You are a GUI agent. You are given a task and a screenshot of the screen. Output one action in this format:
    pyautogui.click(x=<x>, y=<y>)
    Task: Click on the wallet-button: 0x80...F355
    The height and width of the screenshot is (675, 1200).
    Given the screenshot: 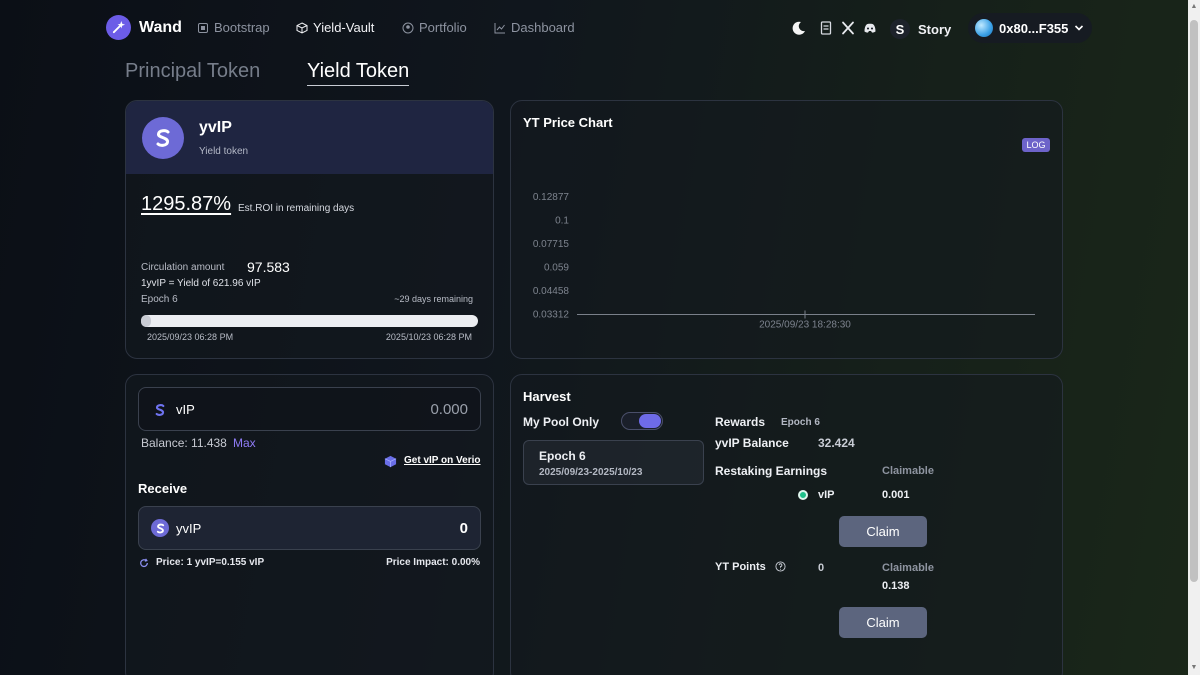 What is the action you would take?
    pyautogui.click(x=1030, y=28)
    